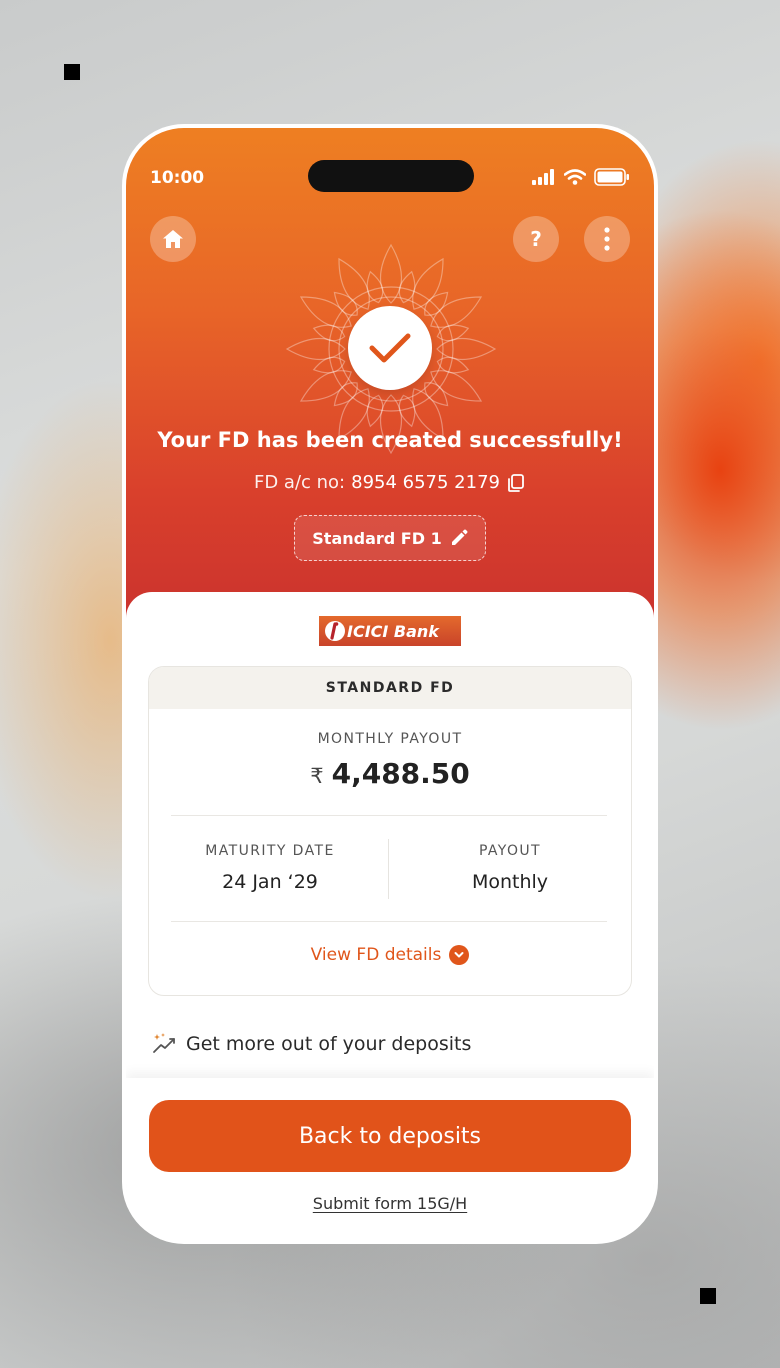 The image size is (780, 1368). I want to click on wifi-icon, so click(575, 177).